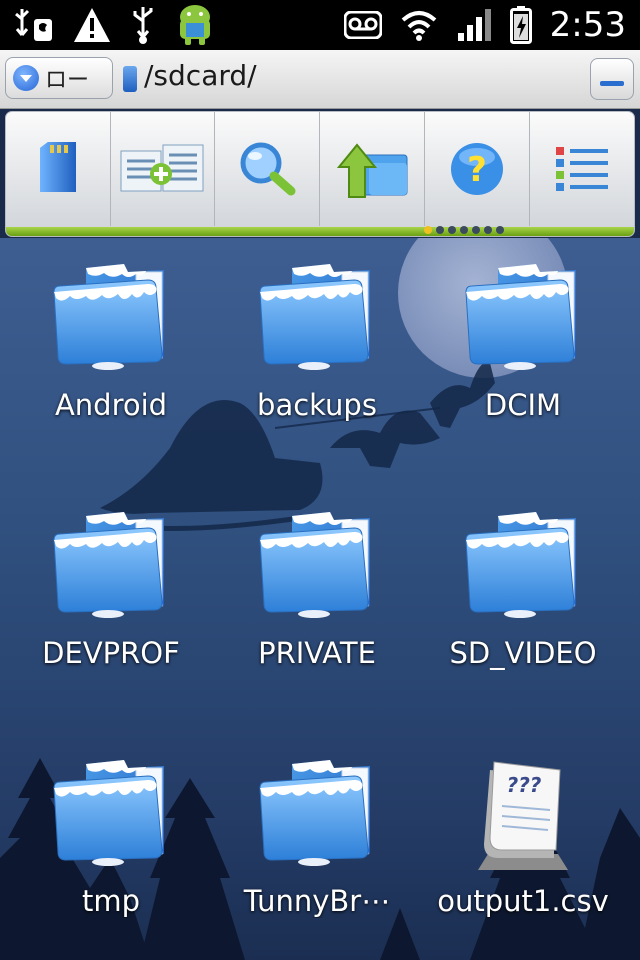 This screenshot has width=640, height=960. I want to click on help-icon: ?, so click(477, 169).